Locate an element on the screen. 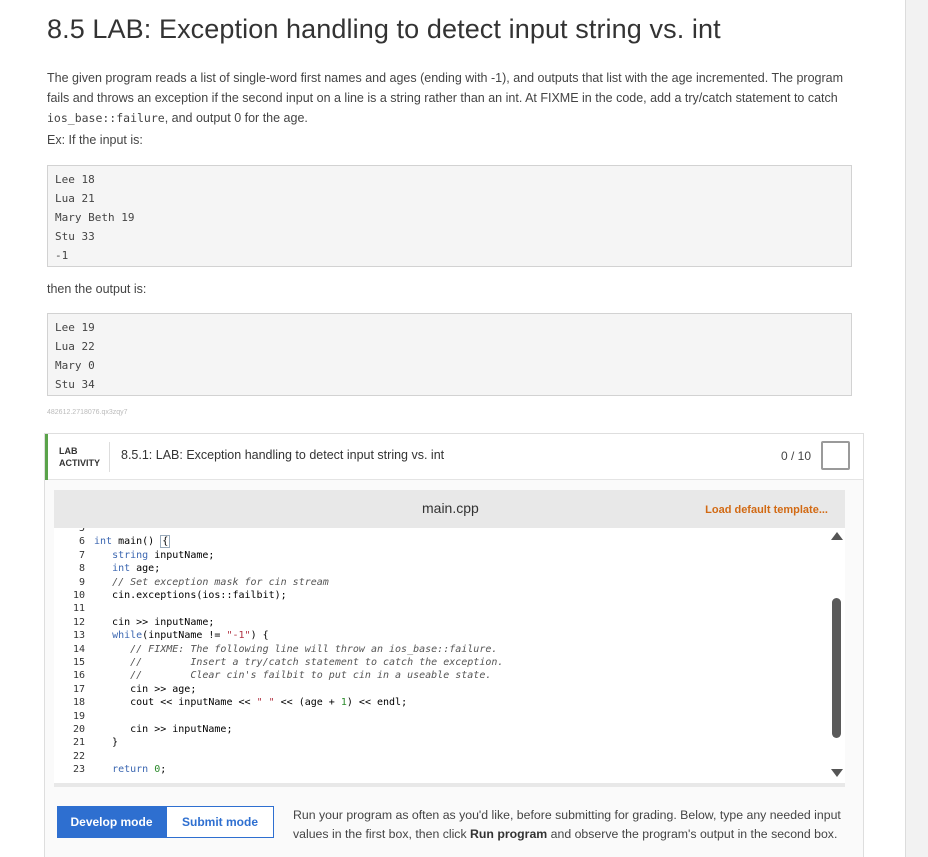 The image size is (928, 857). scroll-up-arrow-icon is located at coordinates (837, 536).